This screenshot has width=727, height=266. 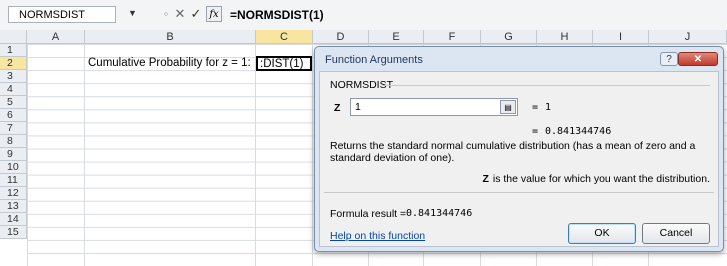 I want to click on column-header-i: I, so click(x=621, y=37).